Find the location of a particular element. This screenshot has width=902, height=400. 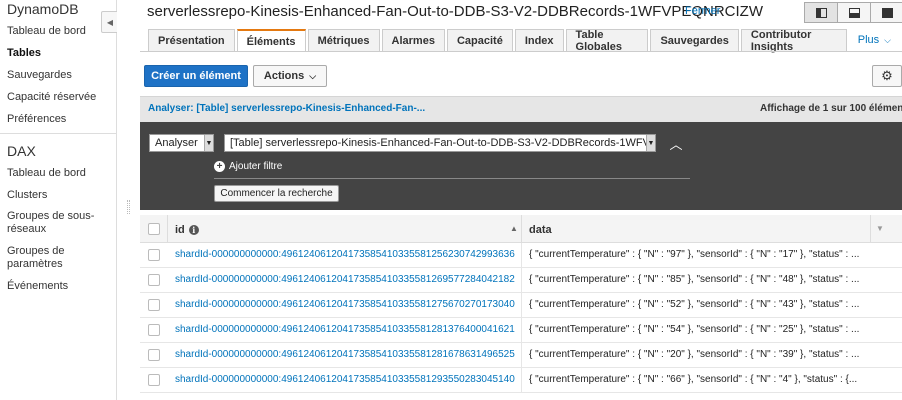

sort-ascending-icon: ▲ is located at coordinates (514, 228).